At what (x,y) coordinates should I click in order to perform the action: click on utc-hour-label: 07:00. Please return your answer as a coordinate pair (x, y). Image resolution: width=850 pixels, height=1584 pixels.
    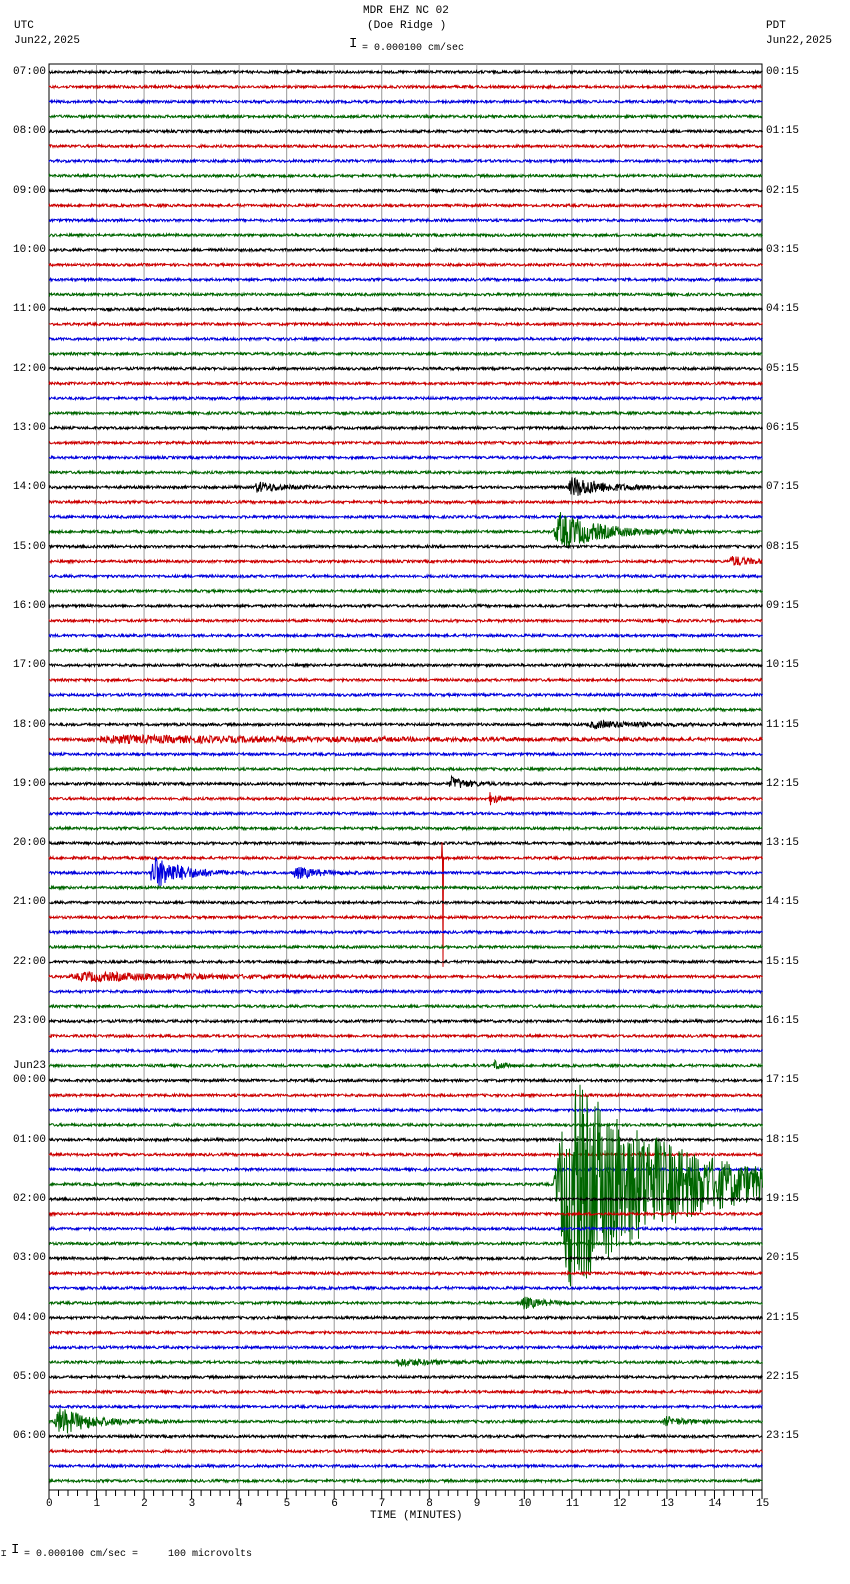
    Looking at the image, I should click on (30, 72).